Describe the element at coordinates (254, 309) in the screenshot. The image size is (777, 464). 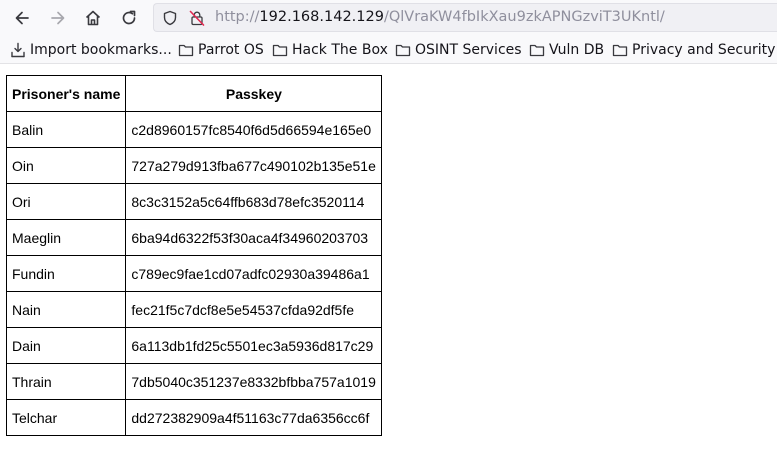
I see `passkey: fec21f5c7dcf8e5e54537cfda92df5fe` at that location.